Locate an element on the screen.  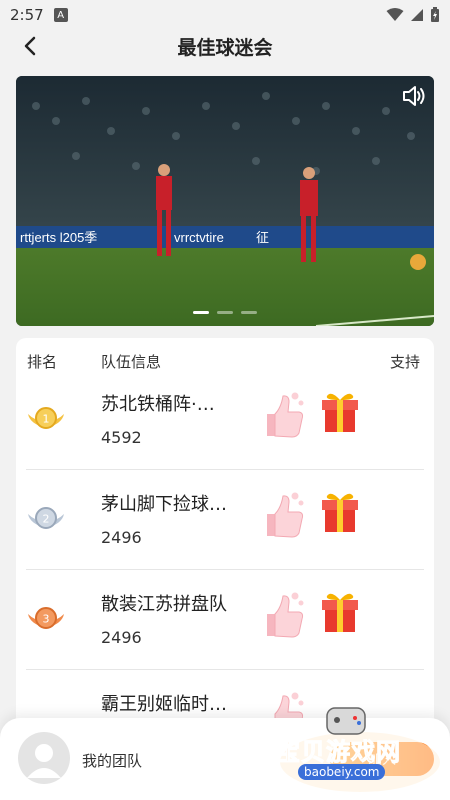
back-button is located at coordinates (30, 46).